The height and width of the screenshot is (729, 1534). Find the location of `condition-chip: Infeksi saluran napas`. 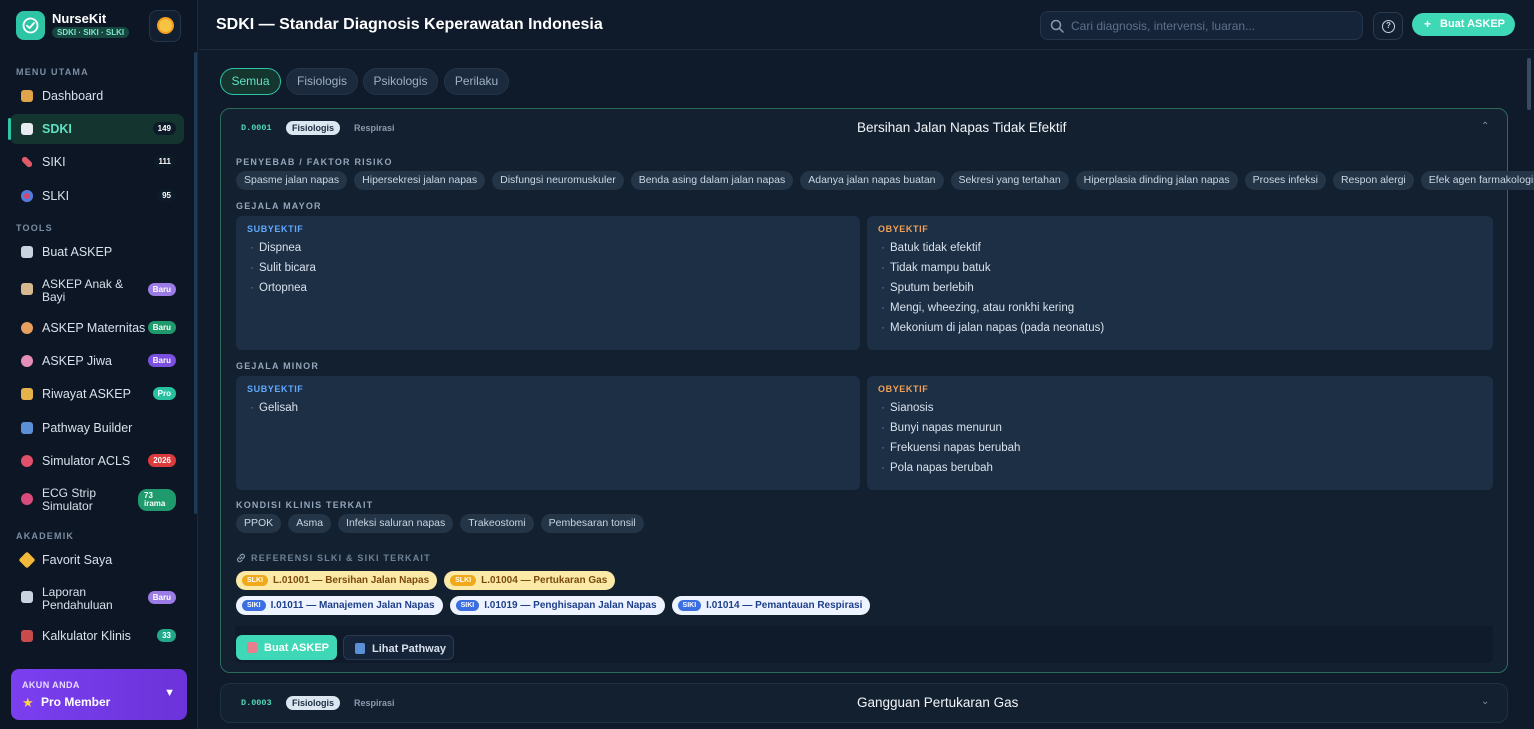

condition-chip: Infeksi saluran napas is located at coordinates (396, 523).